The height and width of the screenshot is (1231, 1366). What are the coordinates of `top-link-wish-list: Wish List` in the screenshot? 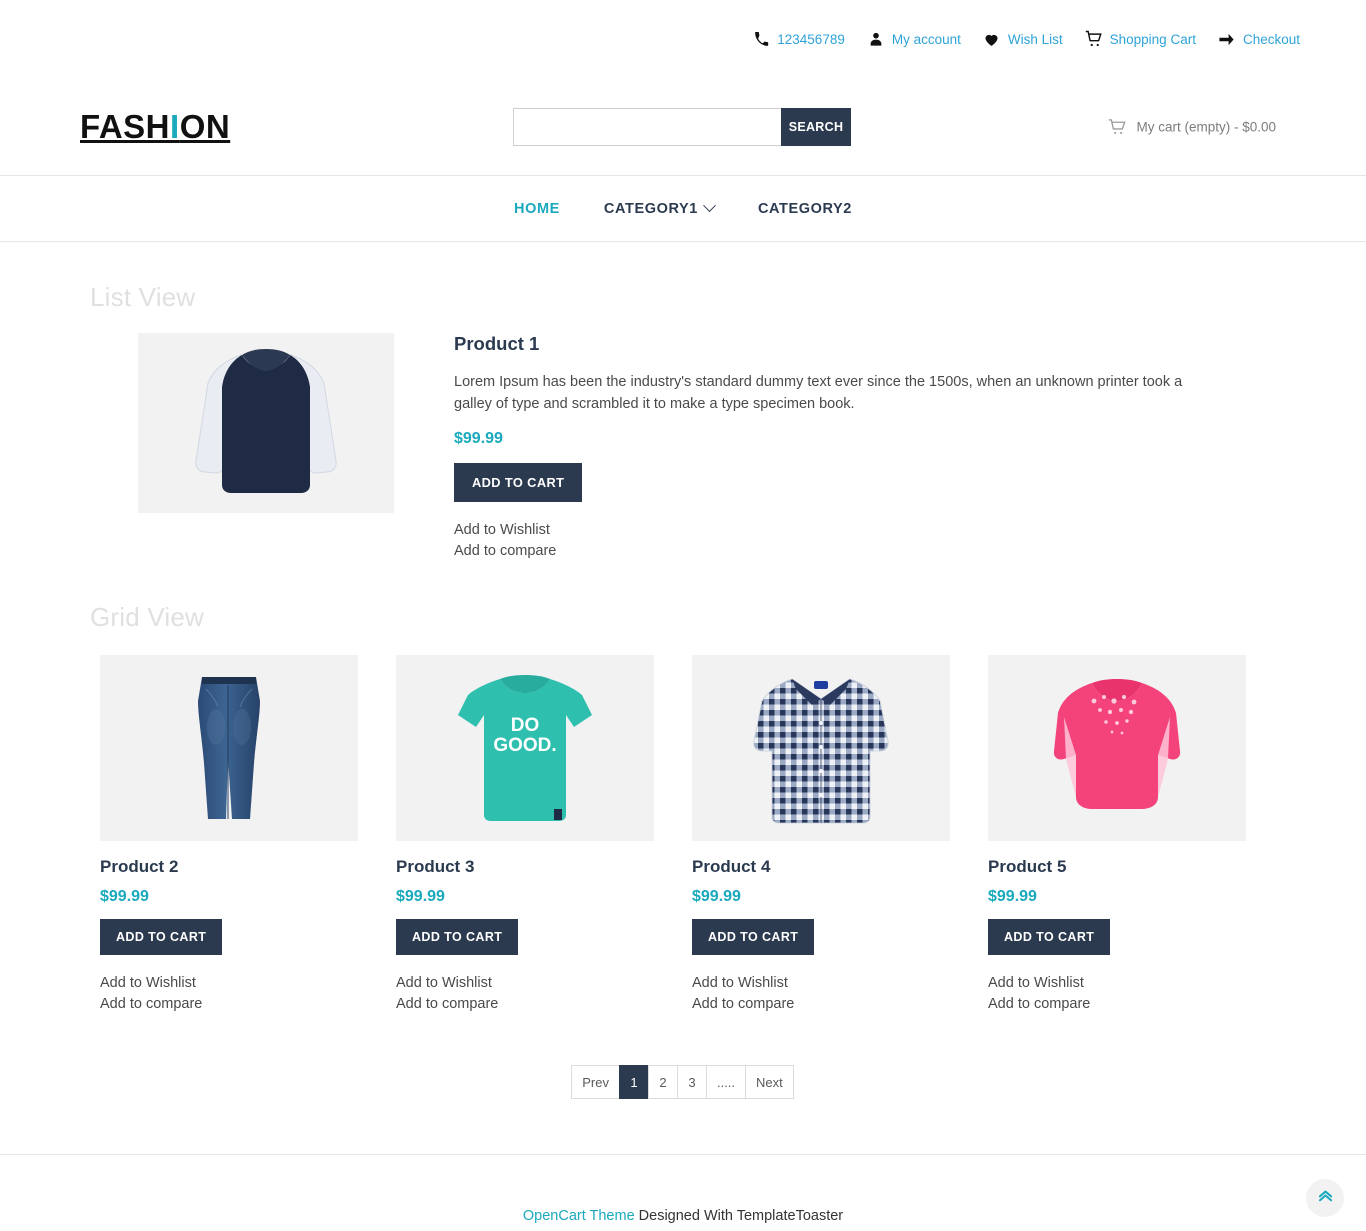 It's located at (1023, 39).